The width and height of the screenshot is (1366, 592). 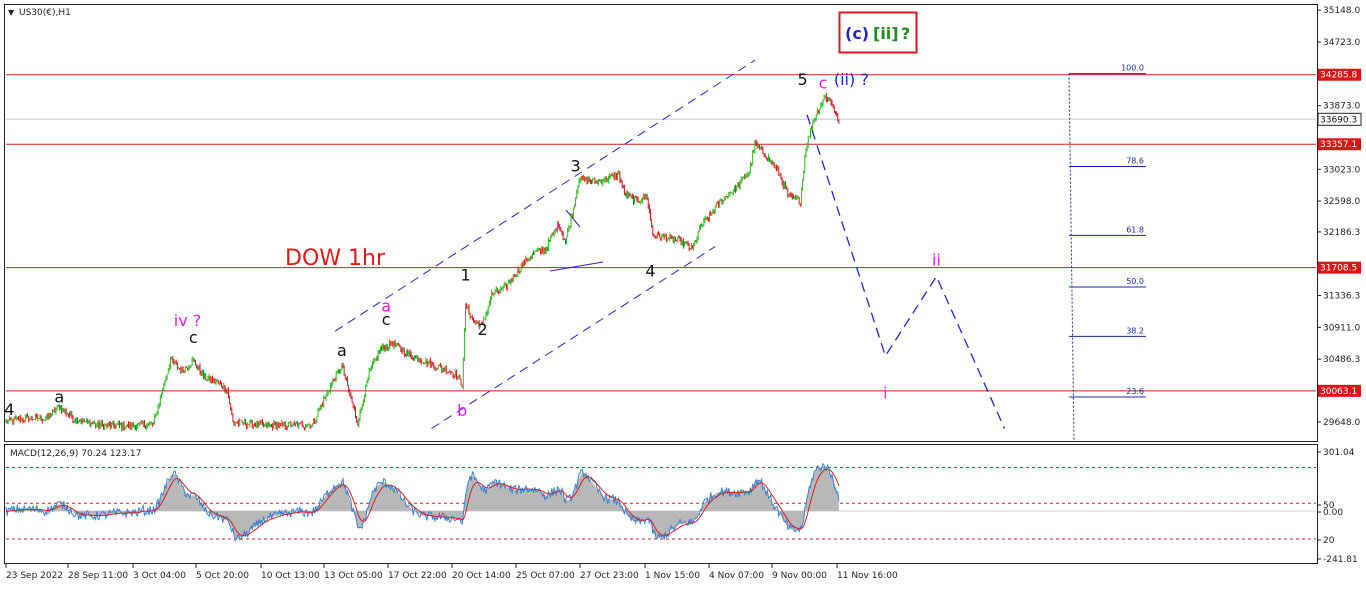 I want to click on time-tick-label: 9 Nov 00:00, so click(x=799, y=576).